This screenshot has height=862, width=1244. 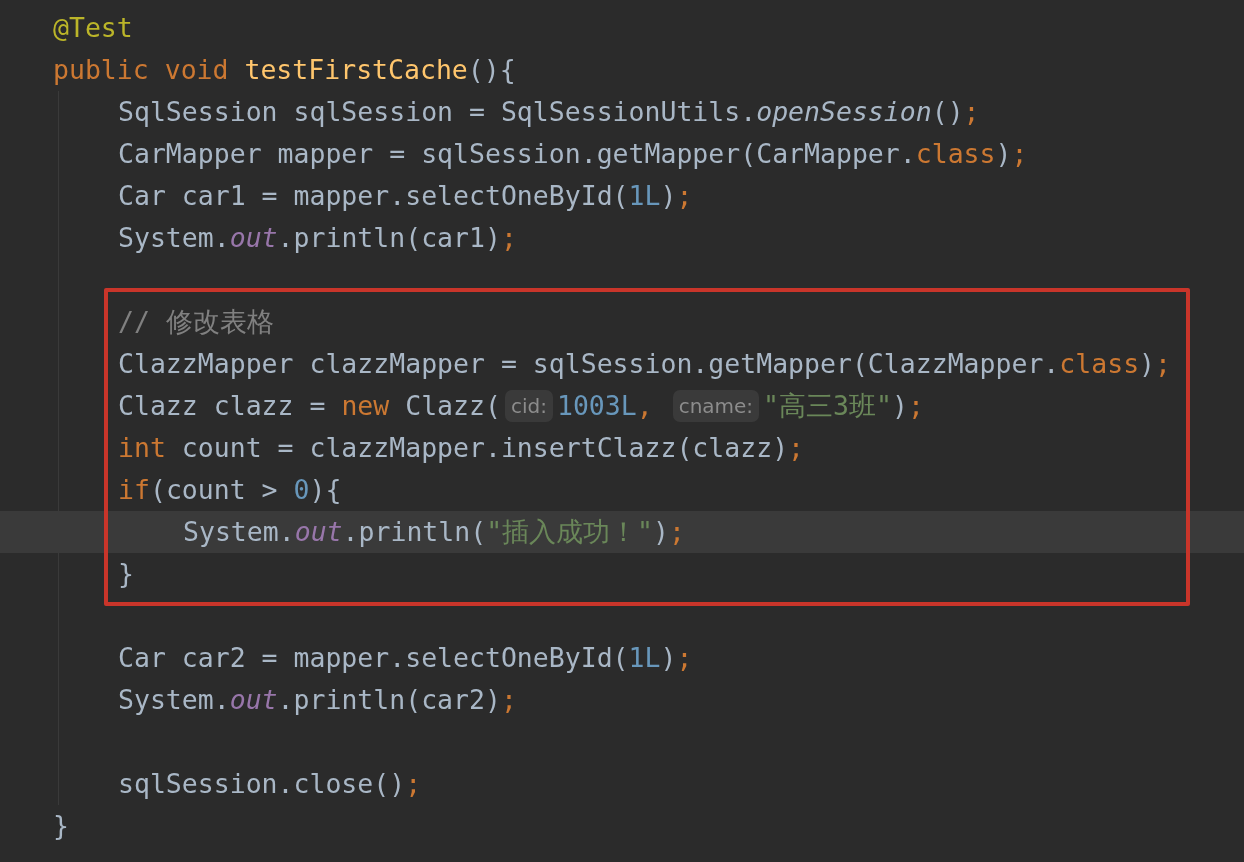 I want to click on code-text: ClazzMapper clazzMapper = sqlSession.getMapper(ClazzMapper.class);, so click(x=645, y=364).